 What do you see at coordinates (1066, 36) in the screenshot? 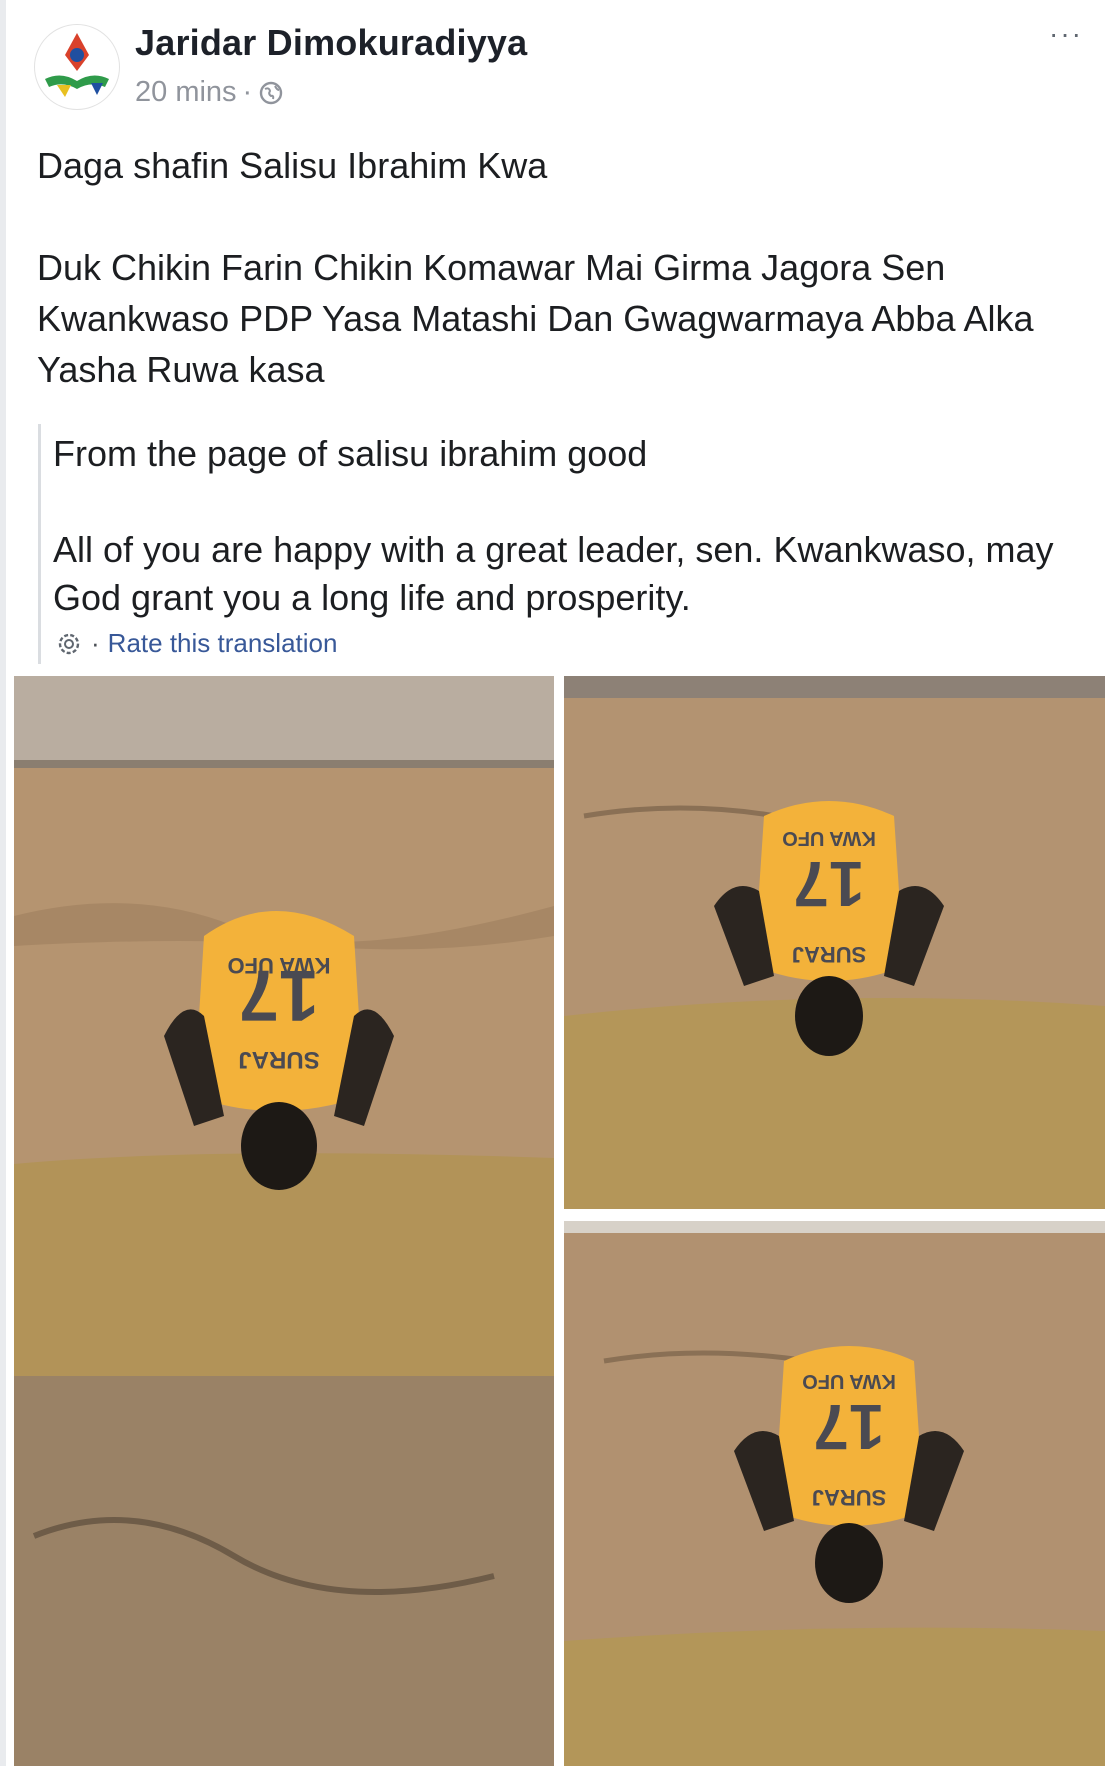
I see `more-options-button: ···` at bounding box center [1066, 36].